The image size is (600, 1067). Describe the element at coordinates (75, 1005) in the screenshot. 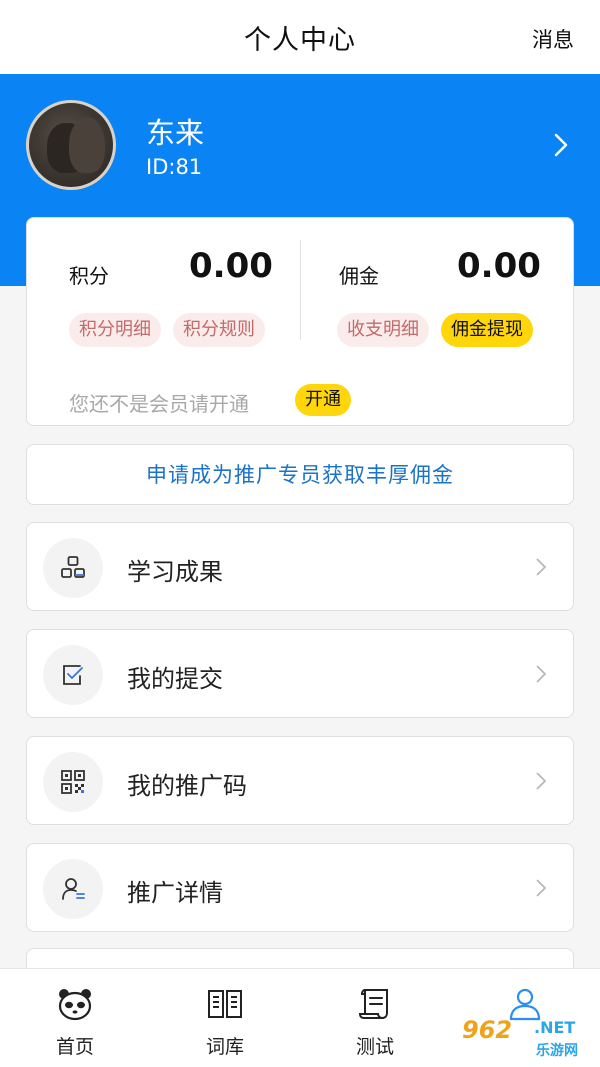

I see `panda-icon` at that location.